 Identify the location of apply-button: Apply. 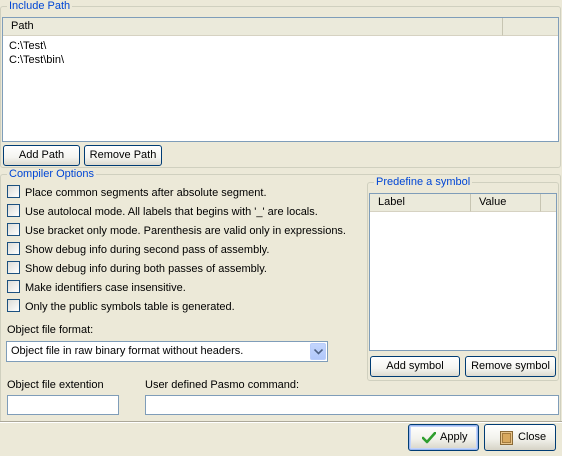
(443, 437).